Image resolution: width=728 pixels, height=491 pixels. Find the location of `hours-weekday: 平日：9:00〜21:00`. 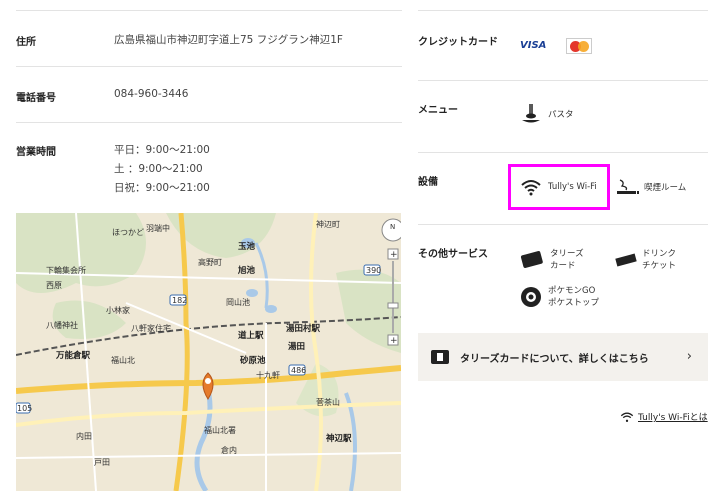

hours-weekday: 平日：9:00〜21:00 is located at coordinates (162, 150).